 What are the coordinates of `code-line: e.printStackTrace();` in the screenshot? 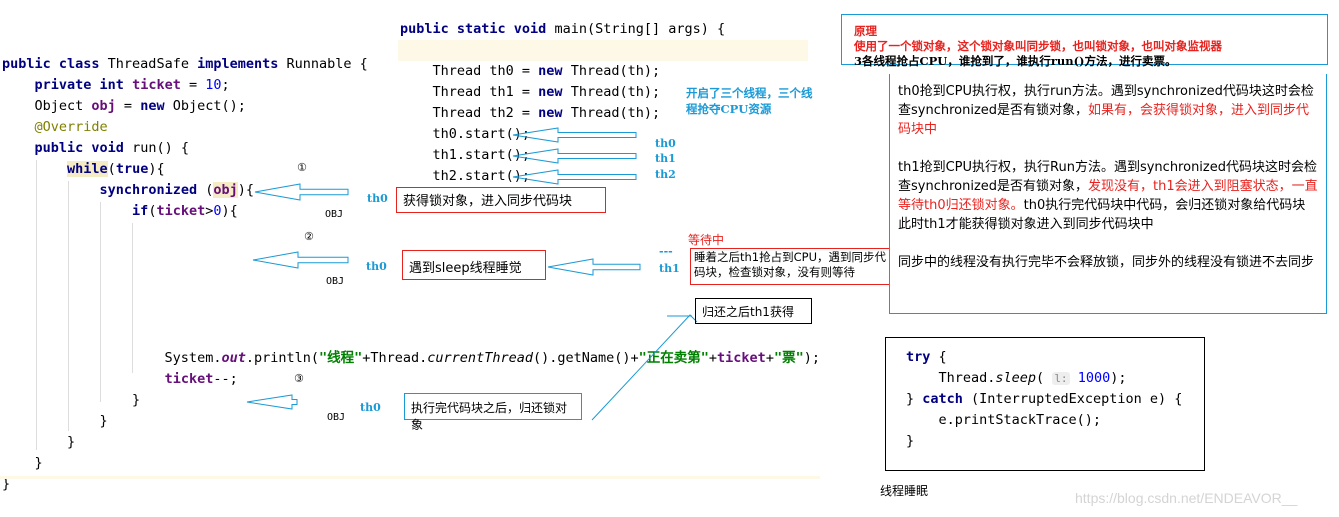 It's located at (1004, 420).